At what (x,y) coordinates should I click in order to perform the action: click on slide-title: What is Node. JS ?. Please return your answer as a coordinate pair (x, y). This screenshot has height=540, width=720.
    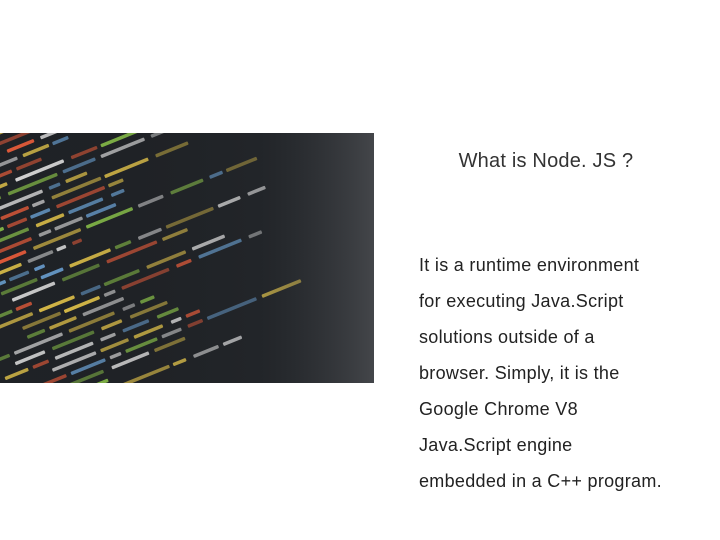
    Looking at the image, I should click on (546, 161).